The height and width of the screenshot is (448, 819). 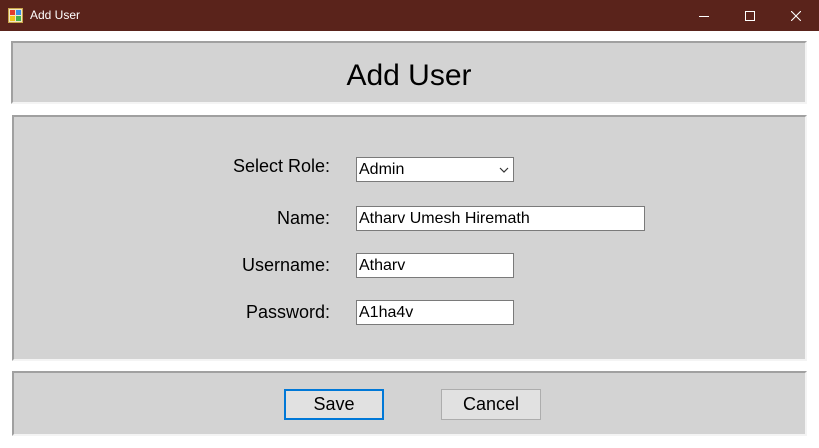 What do you see at coordinates (287, 312) in the screenshot?
I see `password-label: Password:` at bounding box center [287, 312].